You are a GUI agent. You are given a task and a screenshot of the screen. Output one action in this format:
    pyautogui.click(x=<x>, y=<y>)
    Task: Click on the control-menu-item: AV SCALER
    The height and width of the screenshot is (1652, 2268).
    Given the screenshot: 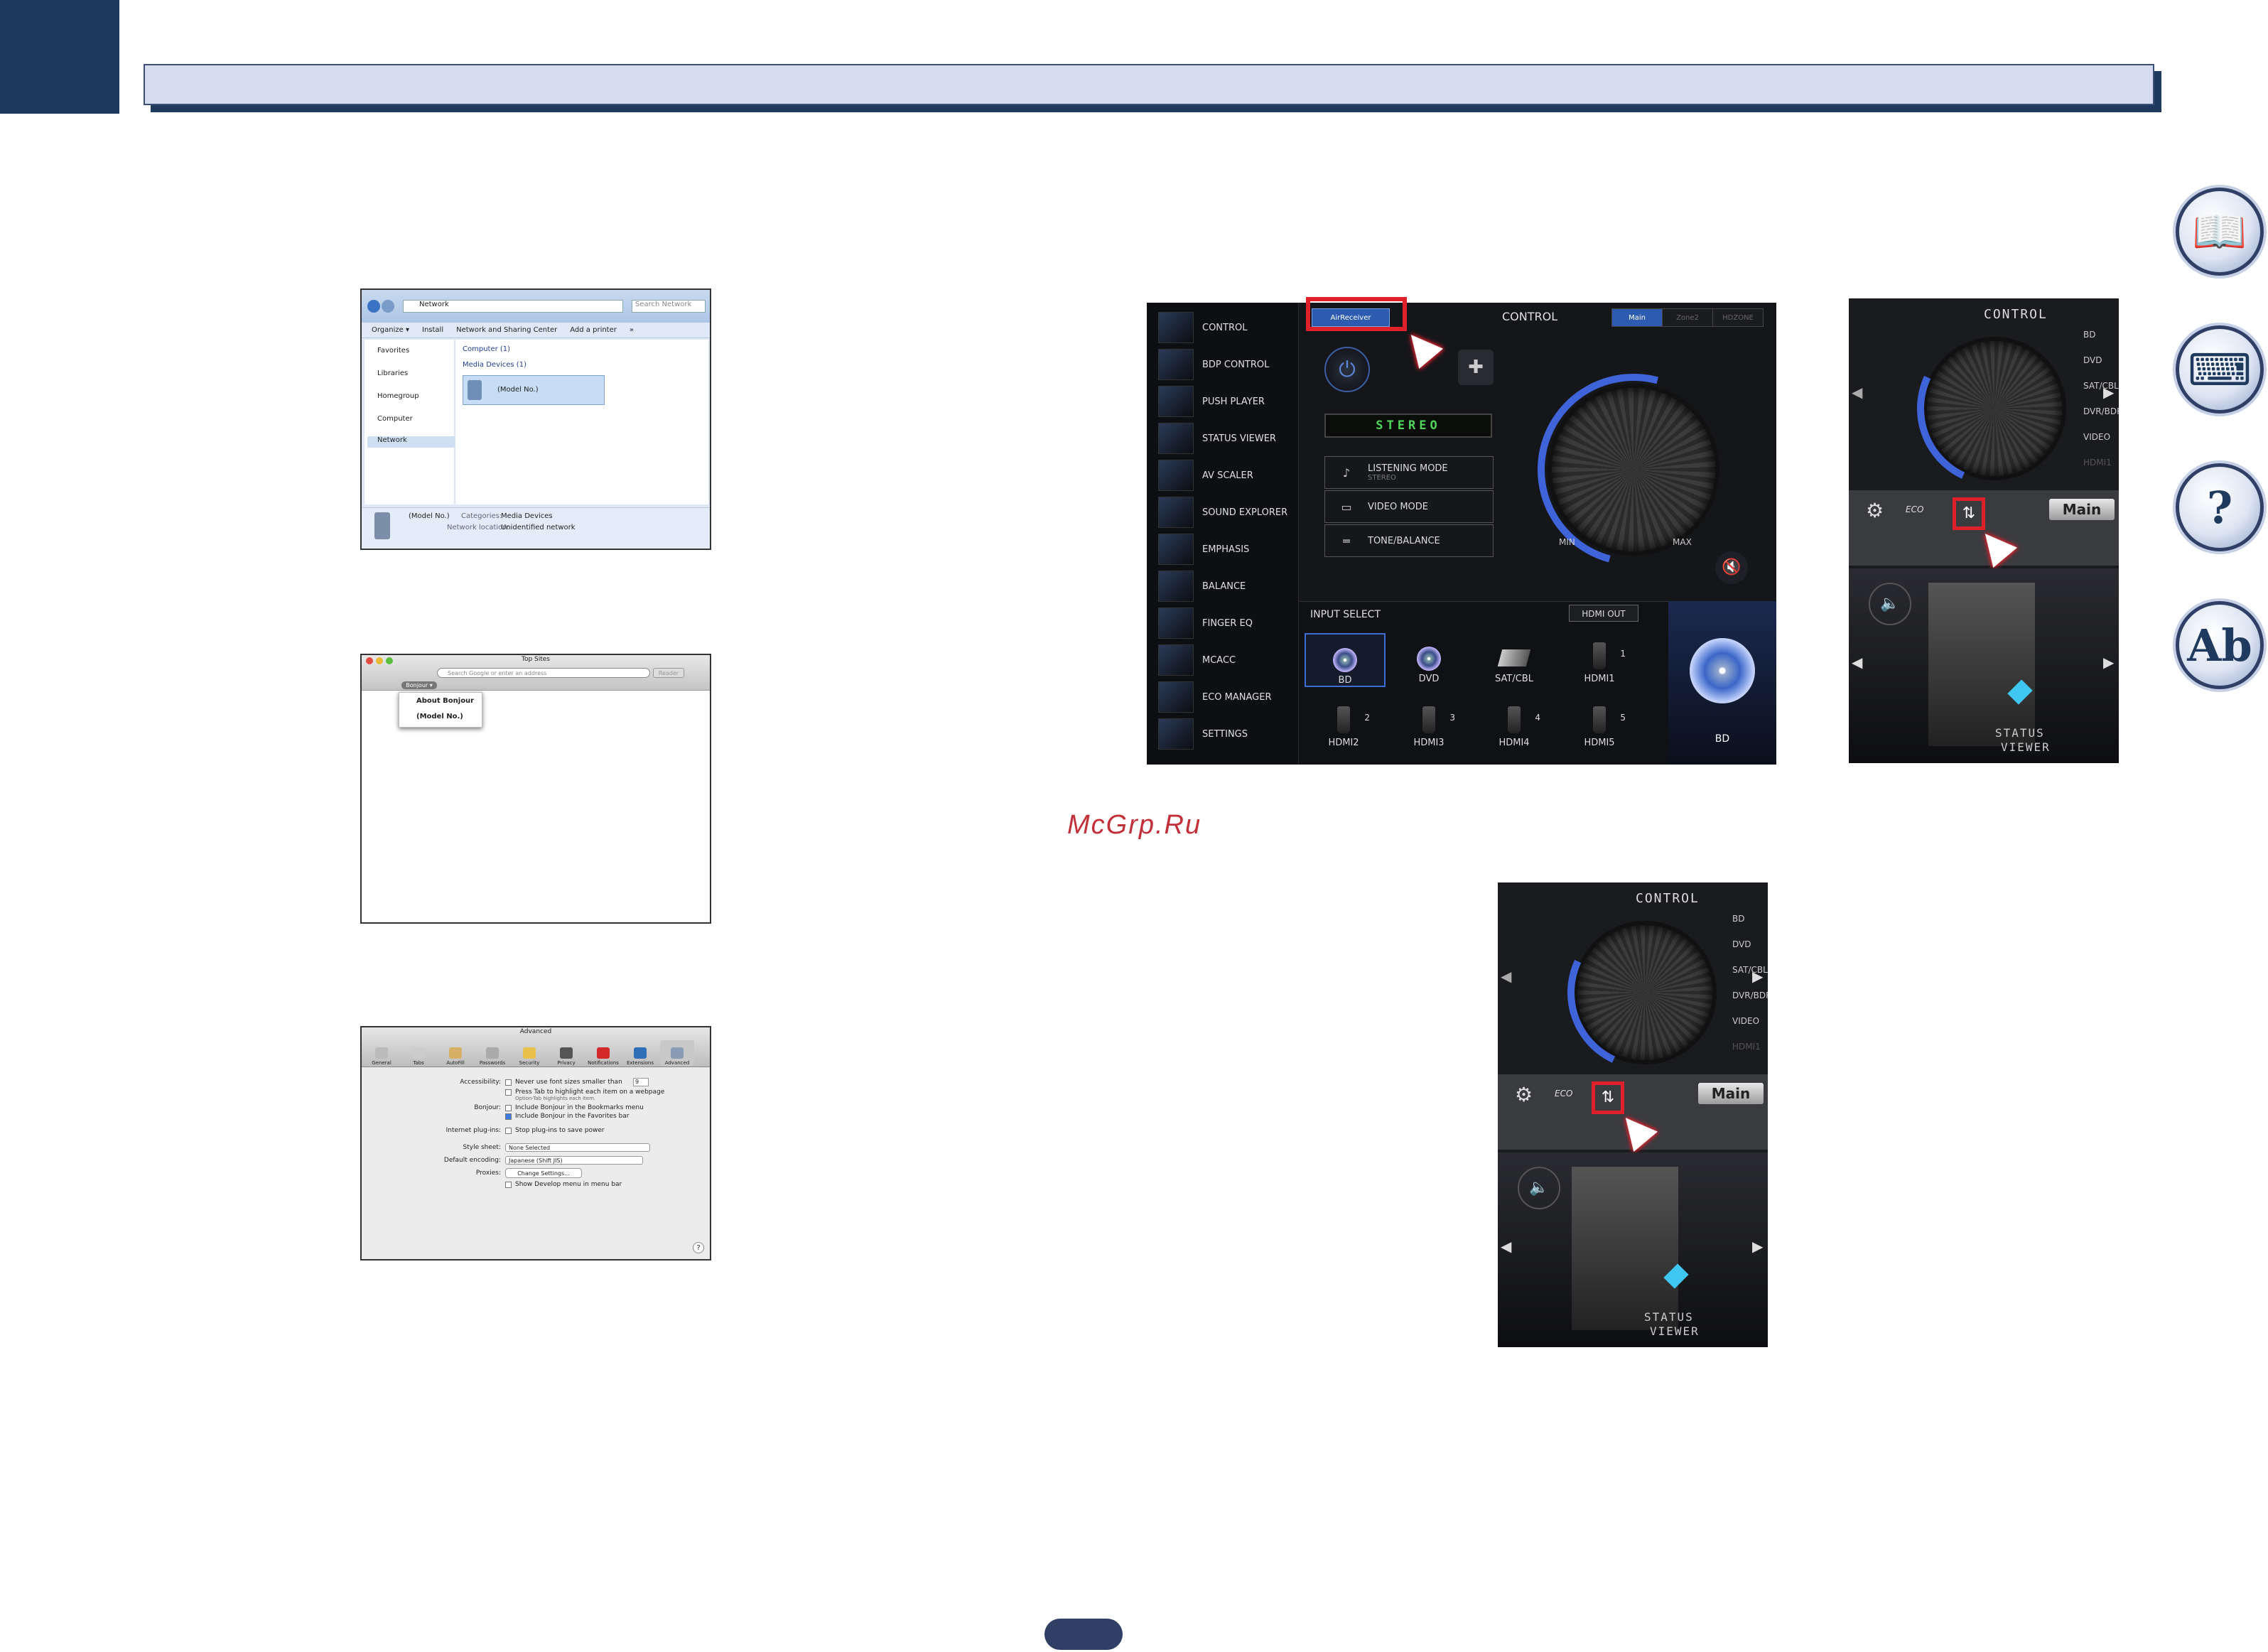 What is the action you would take?
    pyautogui.click(x=1223, y=476)
    